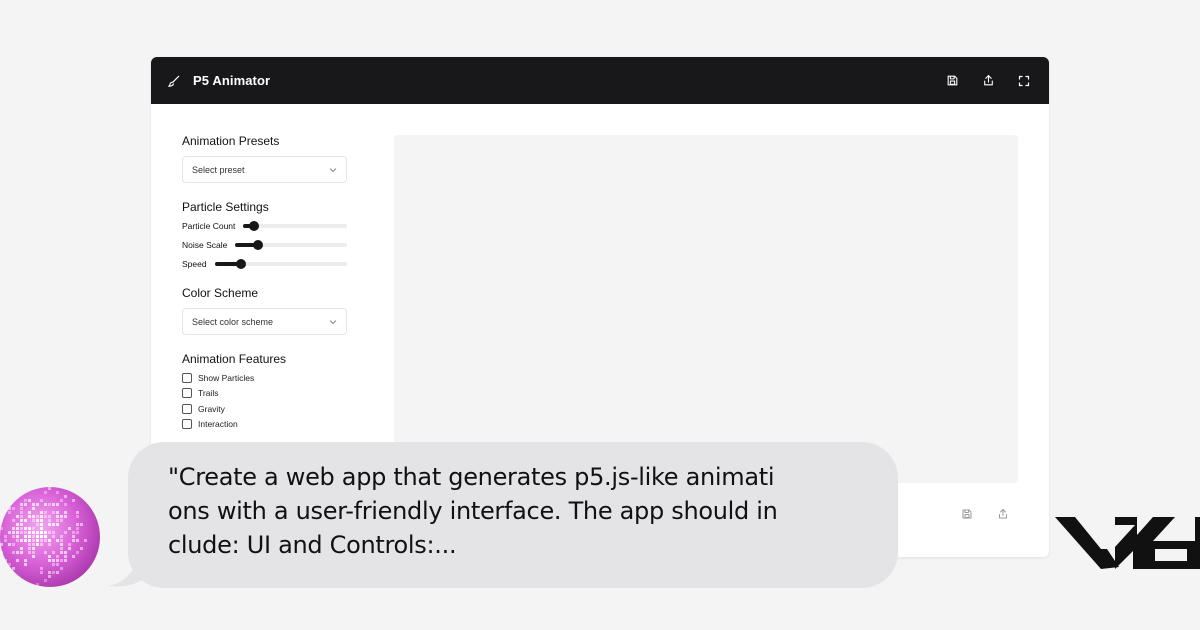 The width and height of the screenshot is (1200, 630). What do you see at coordinates (211, 408) in the screenshot?
I see `checkbox-label: Gravity` at bounding box center [211, 408].